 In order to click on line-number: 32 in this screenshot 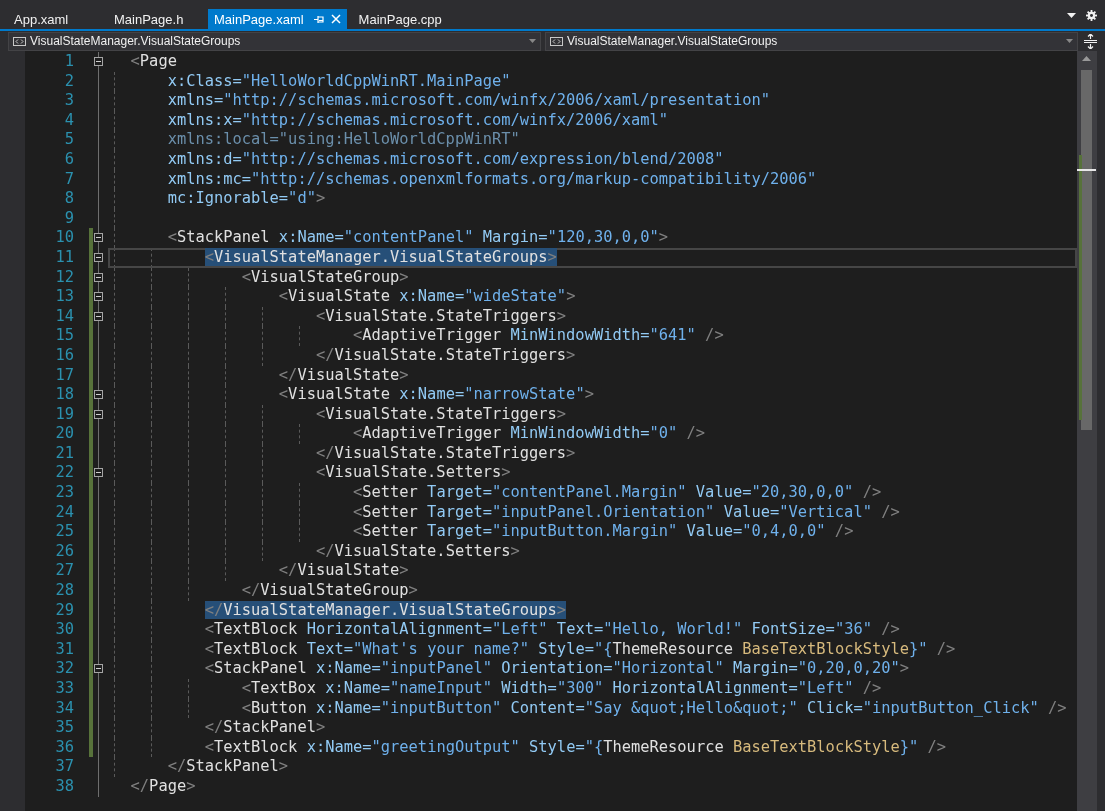, I will do `click(64, 669)`.